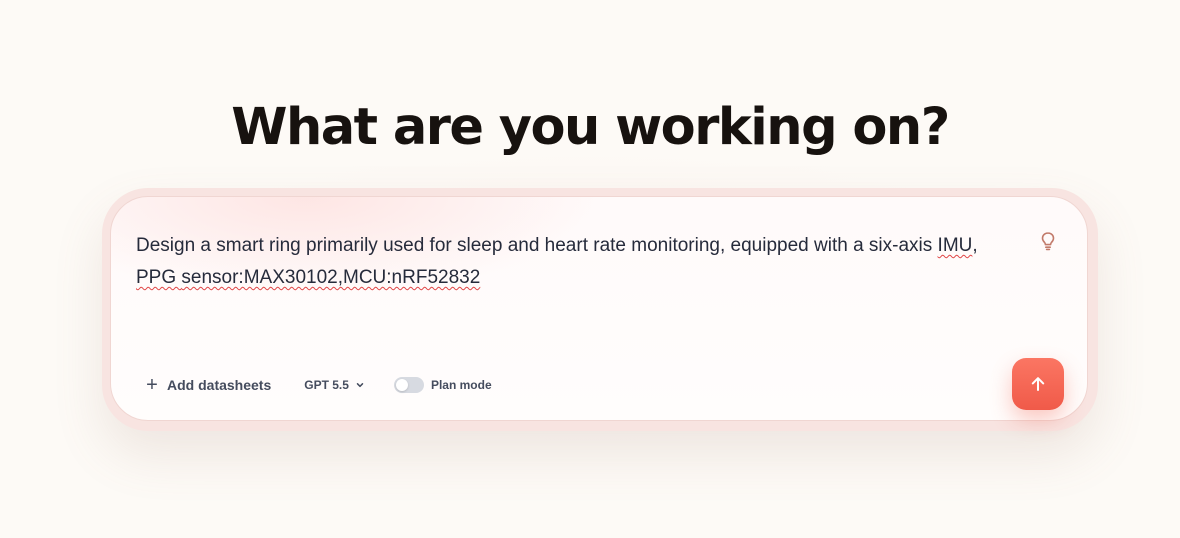  I want to click on send-button, so click(1038, 384).